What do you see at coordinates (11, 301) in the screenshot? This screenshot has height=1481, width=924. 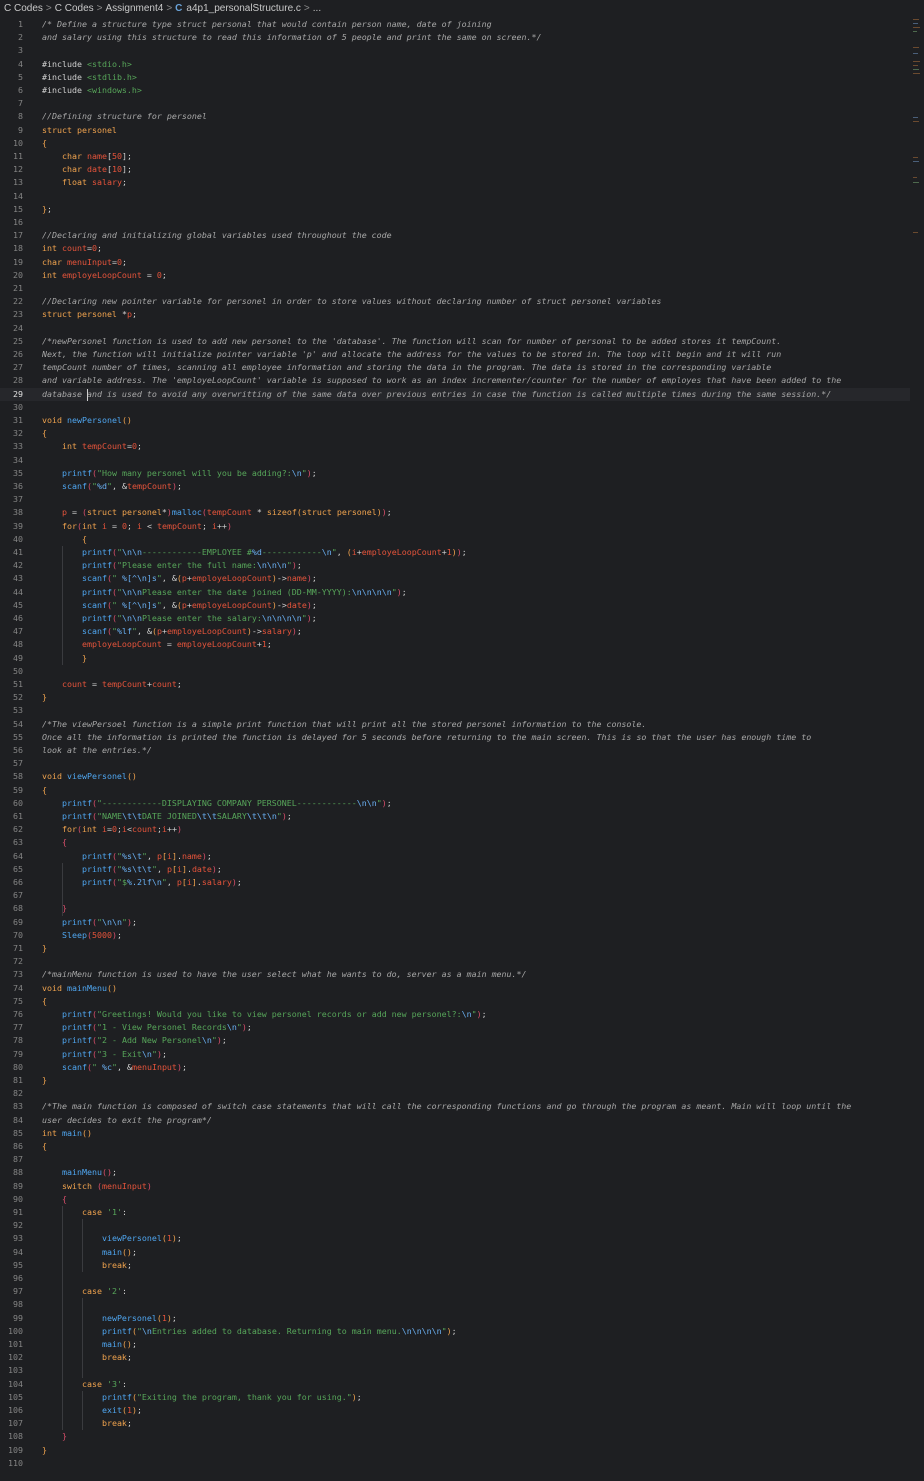 I see `line-number: 22` at bounding box center [11, 301].